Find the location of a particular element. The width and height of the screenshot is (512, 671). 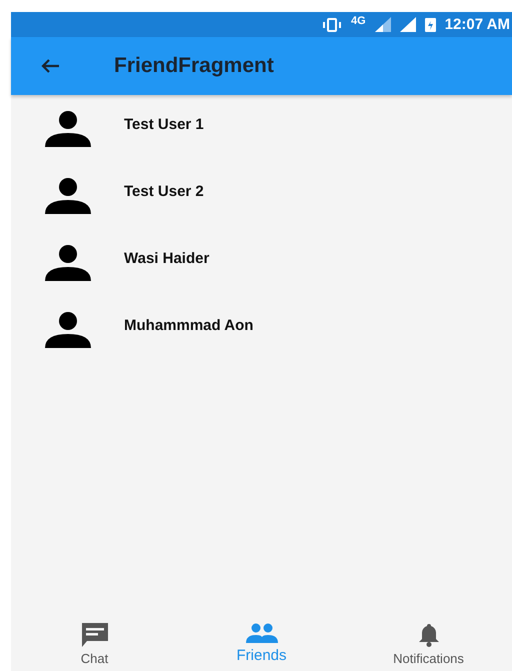

clock-time: 12:07 AM is located at coordinates (477, 24).